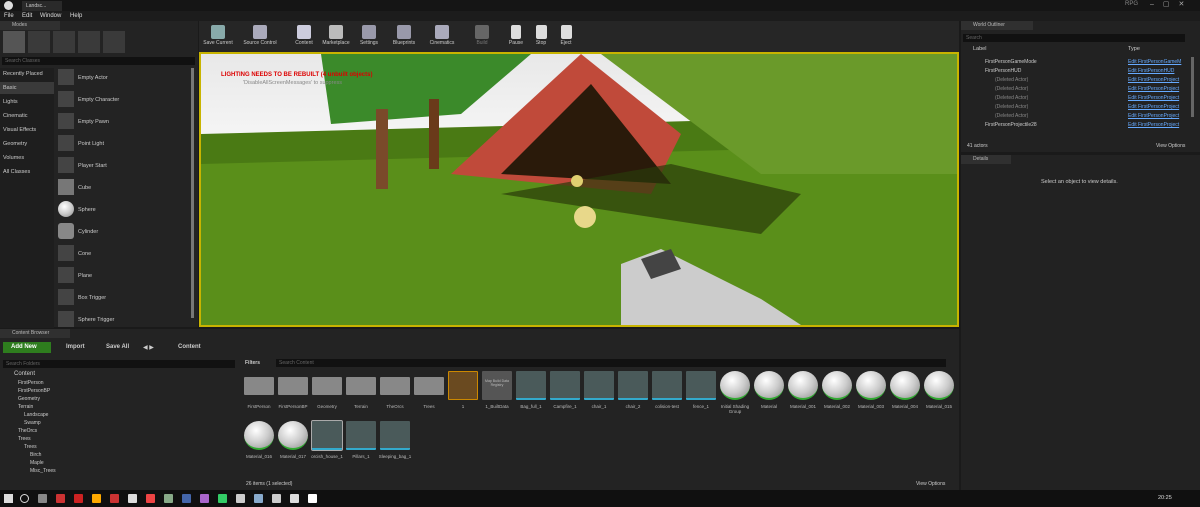 The image size is (1200, 507). I want to click on tree-item: TheOrcs, so click(27, 431).